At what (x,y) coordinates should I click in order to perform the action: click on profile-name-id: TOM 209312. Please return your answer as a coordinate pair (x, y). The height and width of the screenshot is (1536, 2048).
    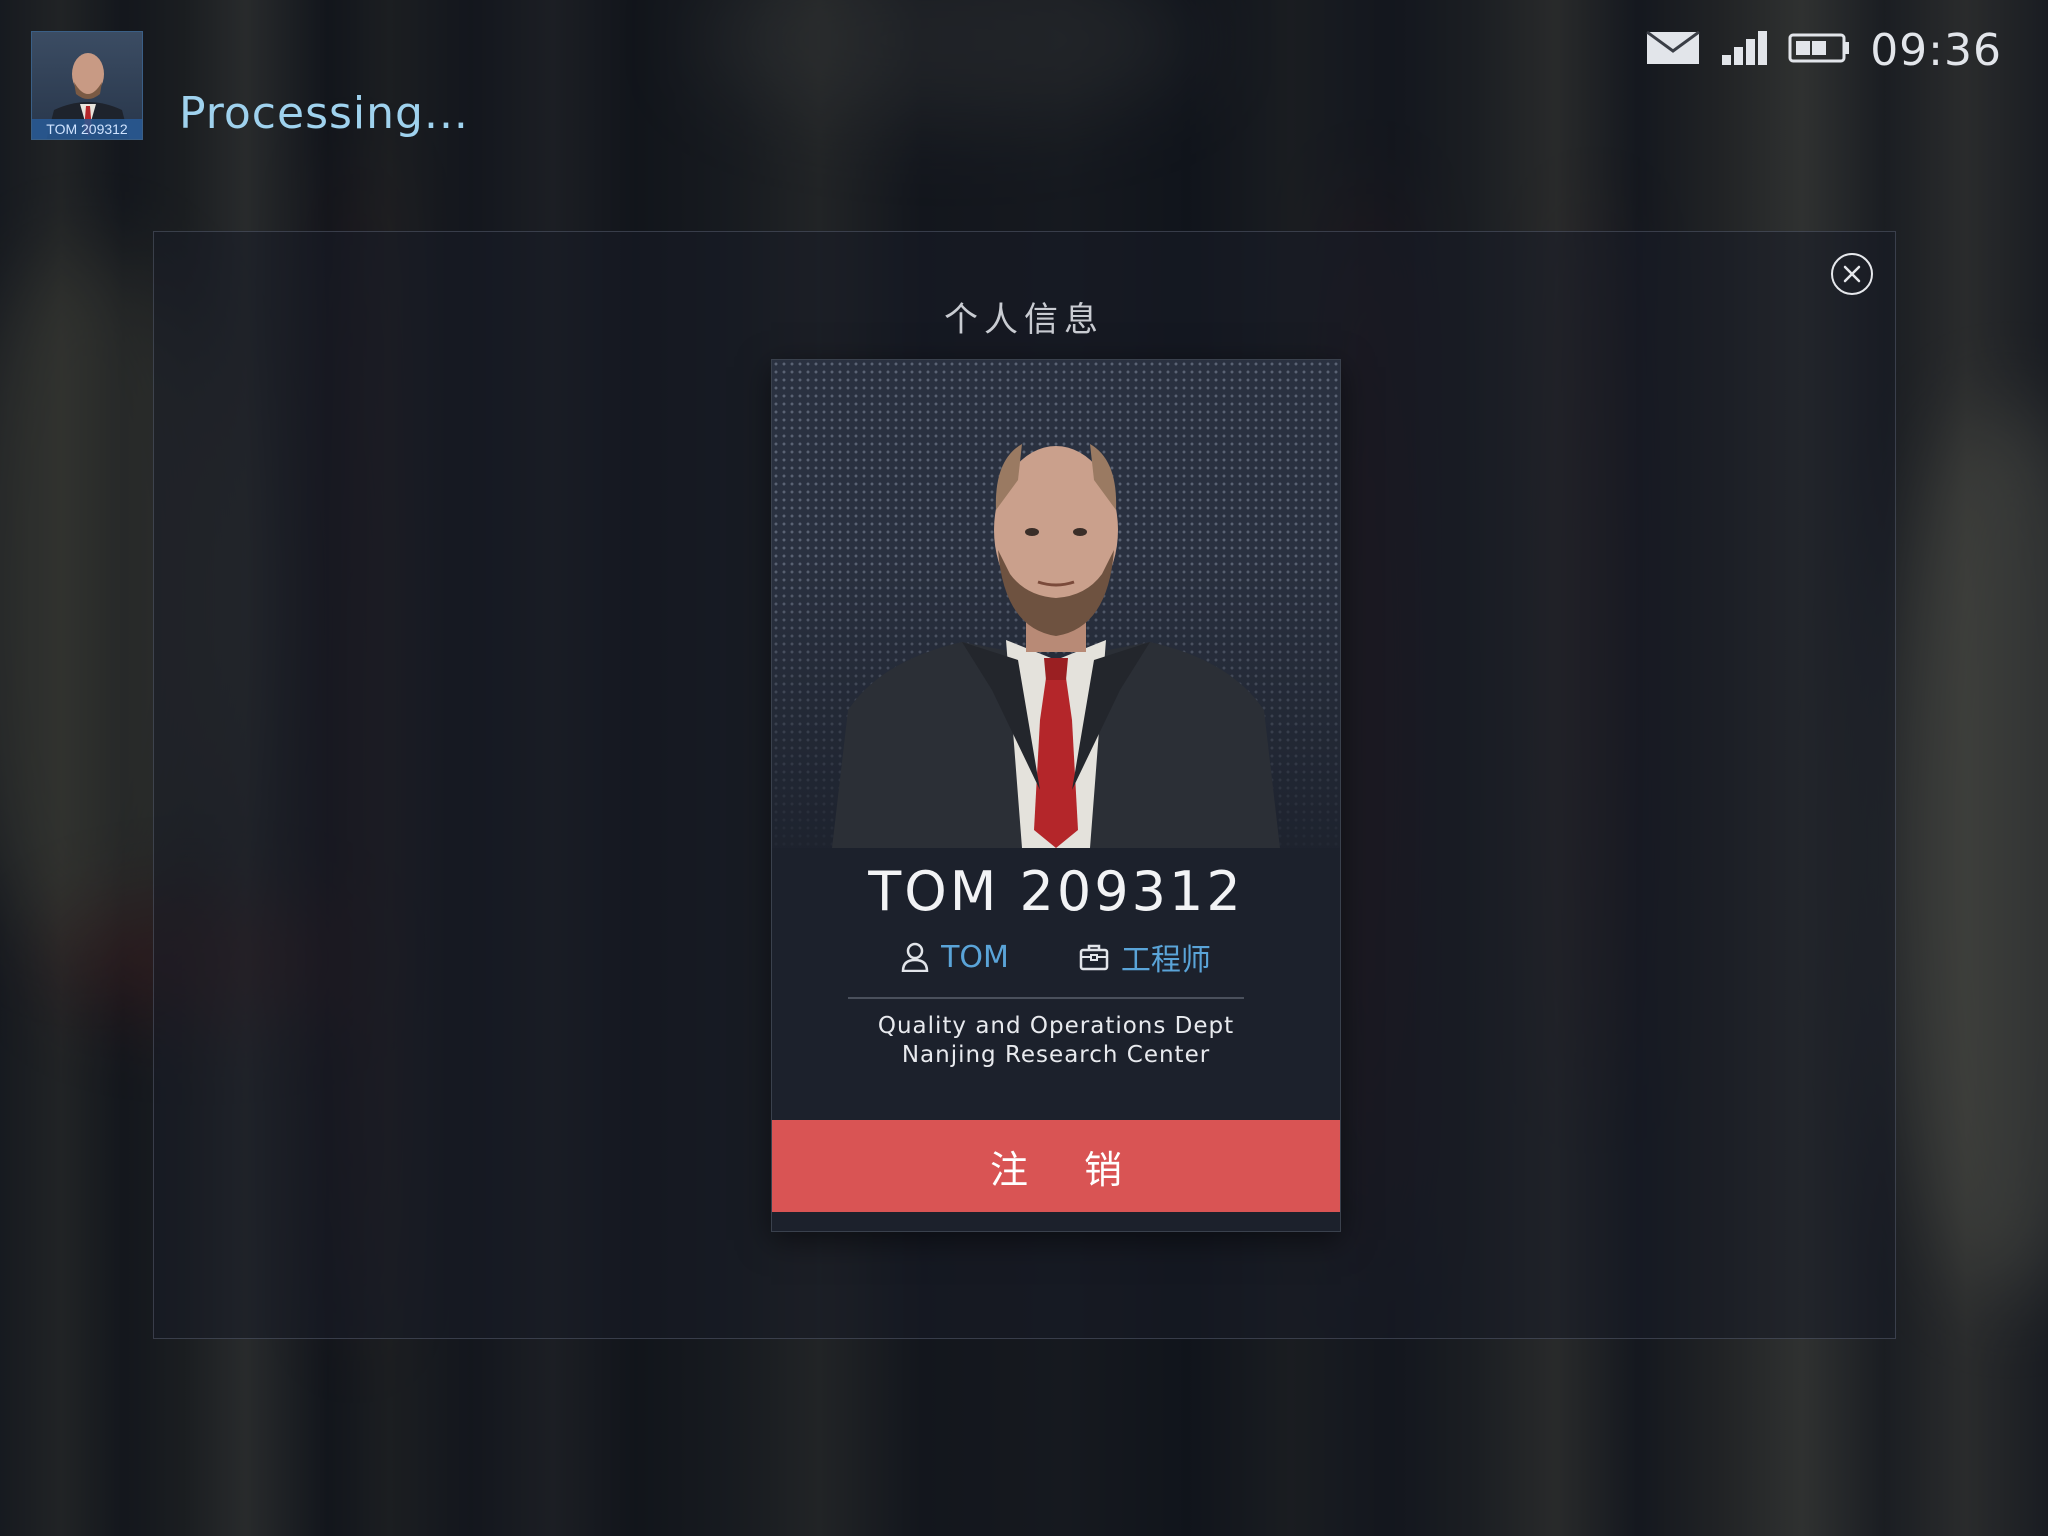
    Looking at the image, I should click on (1056, 891).